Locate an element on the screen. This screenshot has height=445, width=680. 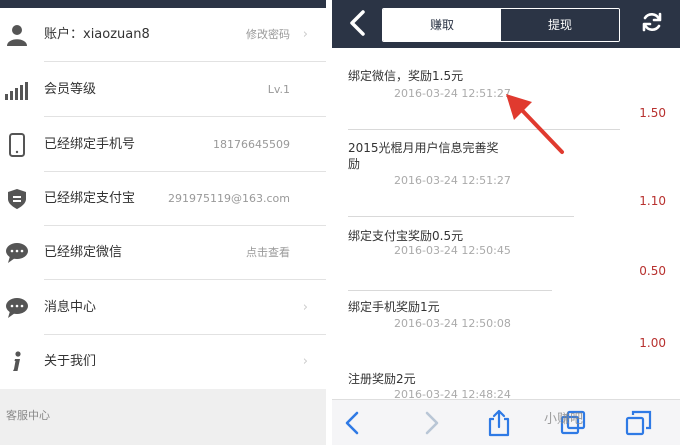
entry-date: 2016-03-24 12:50:08 is located at coordinates (452, 323).